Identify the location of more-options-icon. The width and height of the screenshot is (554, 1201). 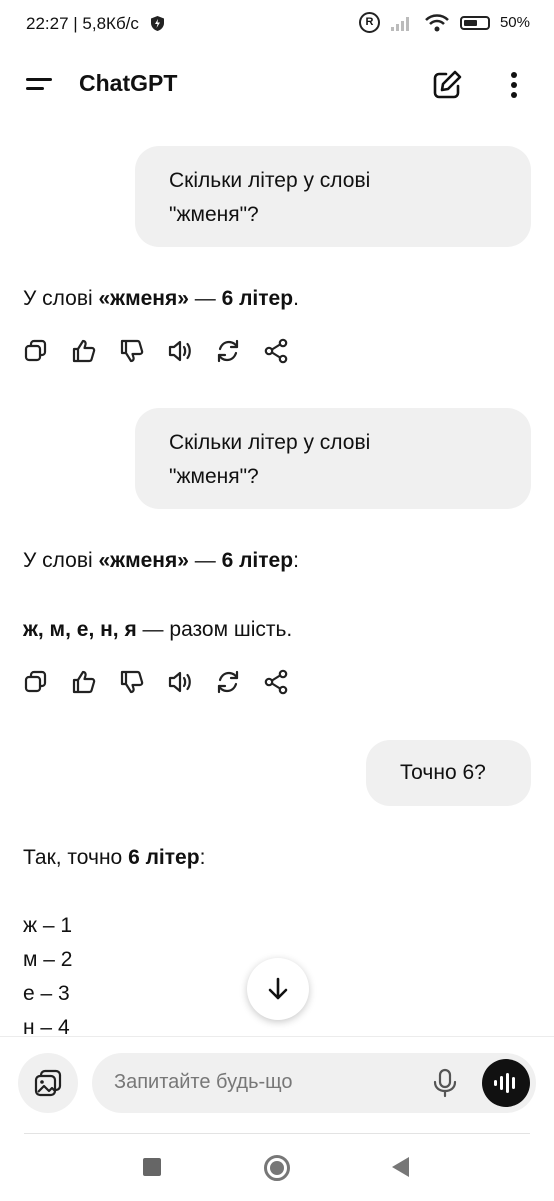
(514, 85).